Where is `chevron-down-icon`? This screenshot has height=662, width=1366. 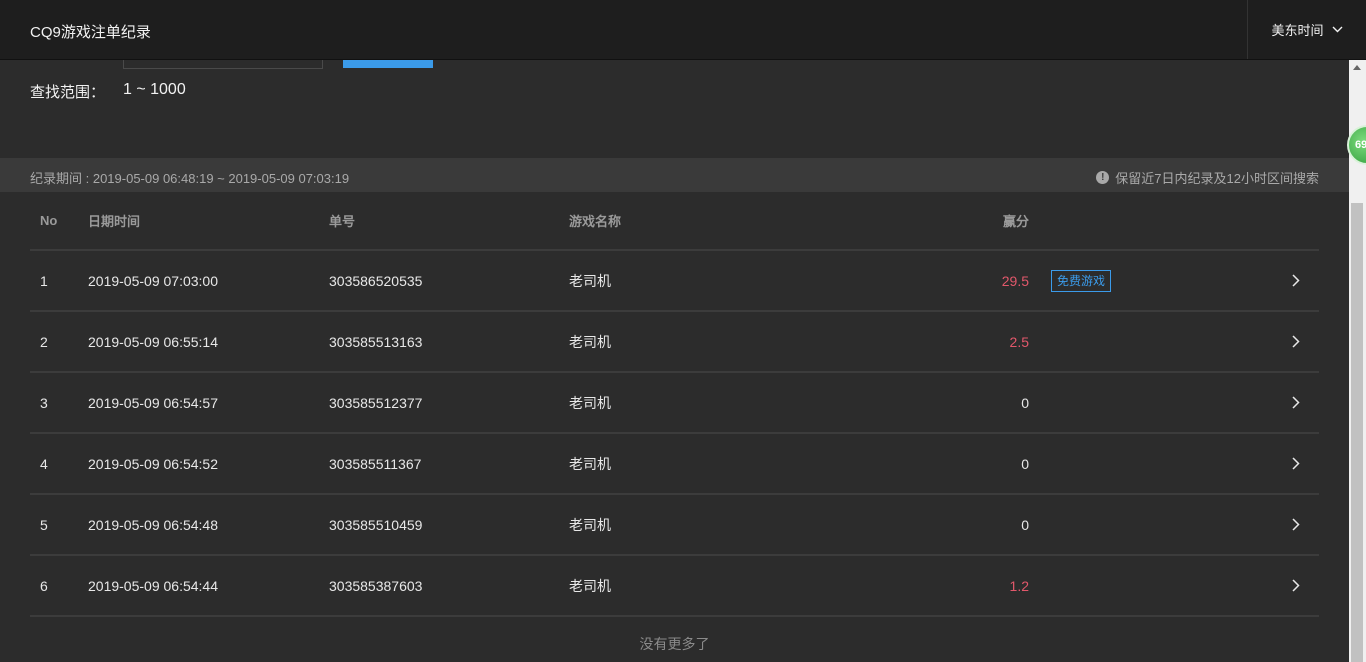
chevron-down-icon is located at coordinates (1337, 29).